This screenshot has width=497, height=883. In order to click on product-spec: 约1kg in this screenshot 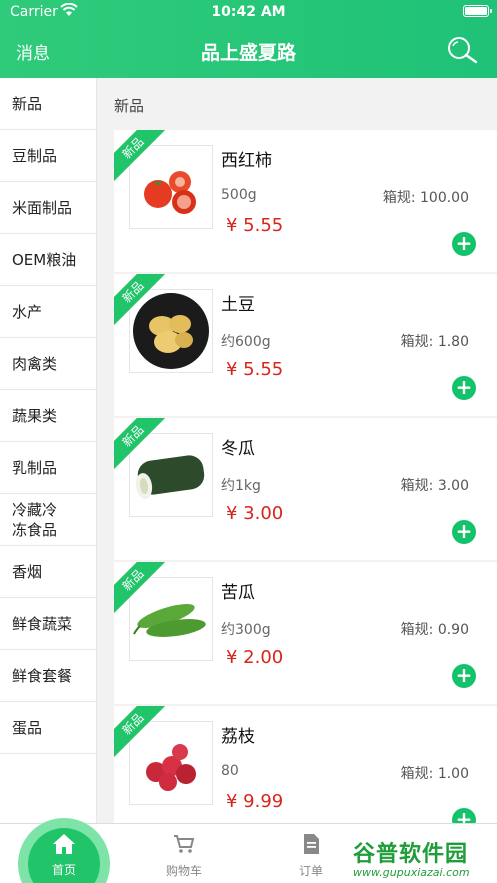, I will do `click(241, 486)`.